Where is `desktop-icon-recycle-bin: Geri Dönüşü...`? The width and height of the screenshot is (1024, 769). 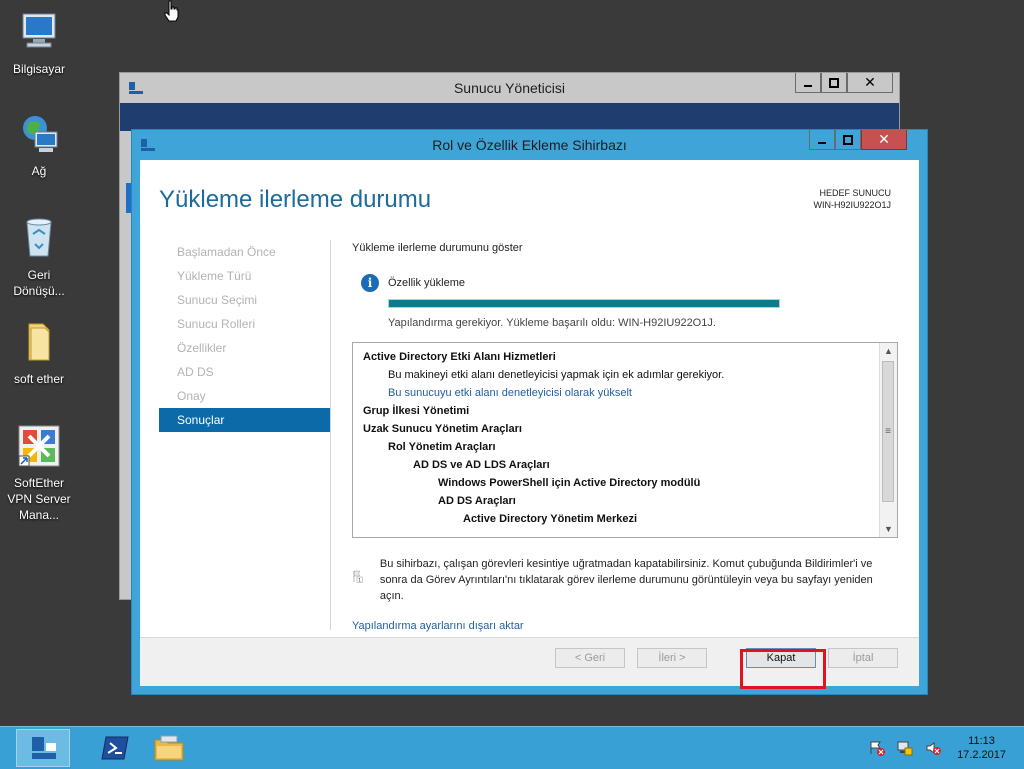
desktop-icon-recycle-bin: Geri Dönüşü... is located at coordinates (39, 257).